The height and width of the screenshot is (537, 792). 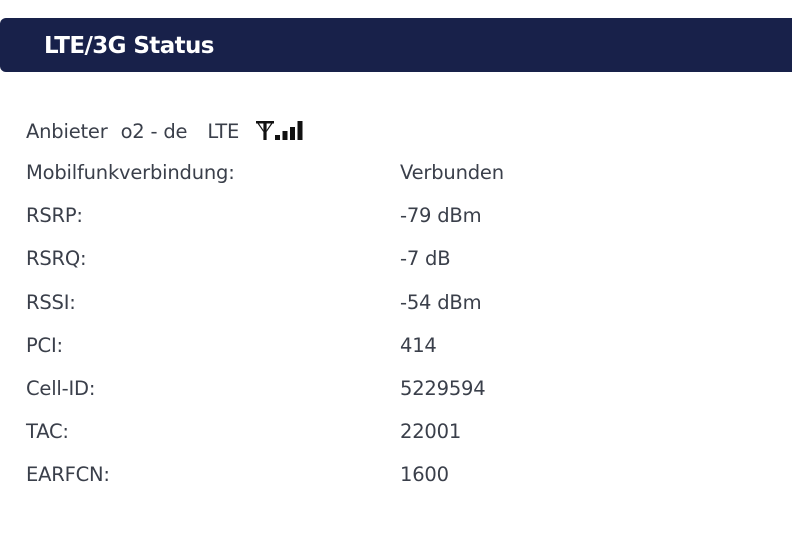 What do you see at coordinates (54, 216) in the screenshot?
I see `status-label: RSRP:` at bounding box center [54, 216].